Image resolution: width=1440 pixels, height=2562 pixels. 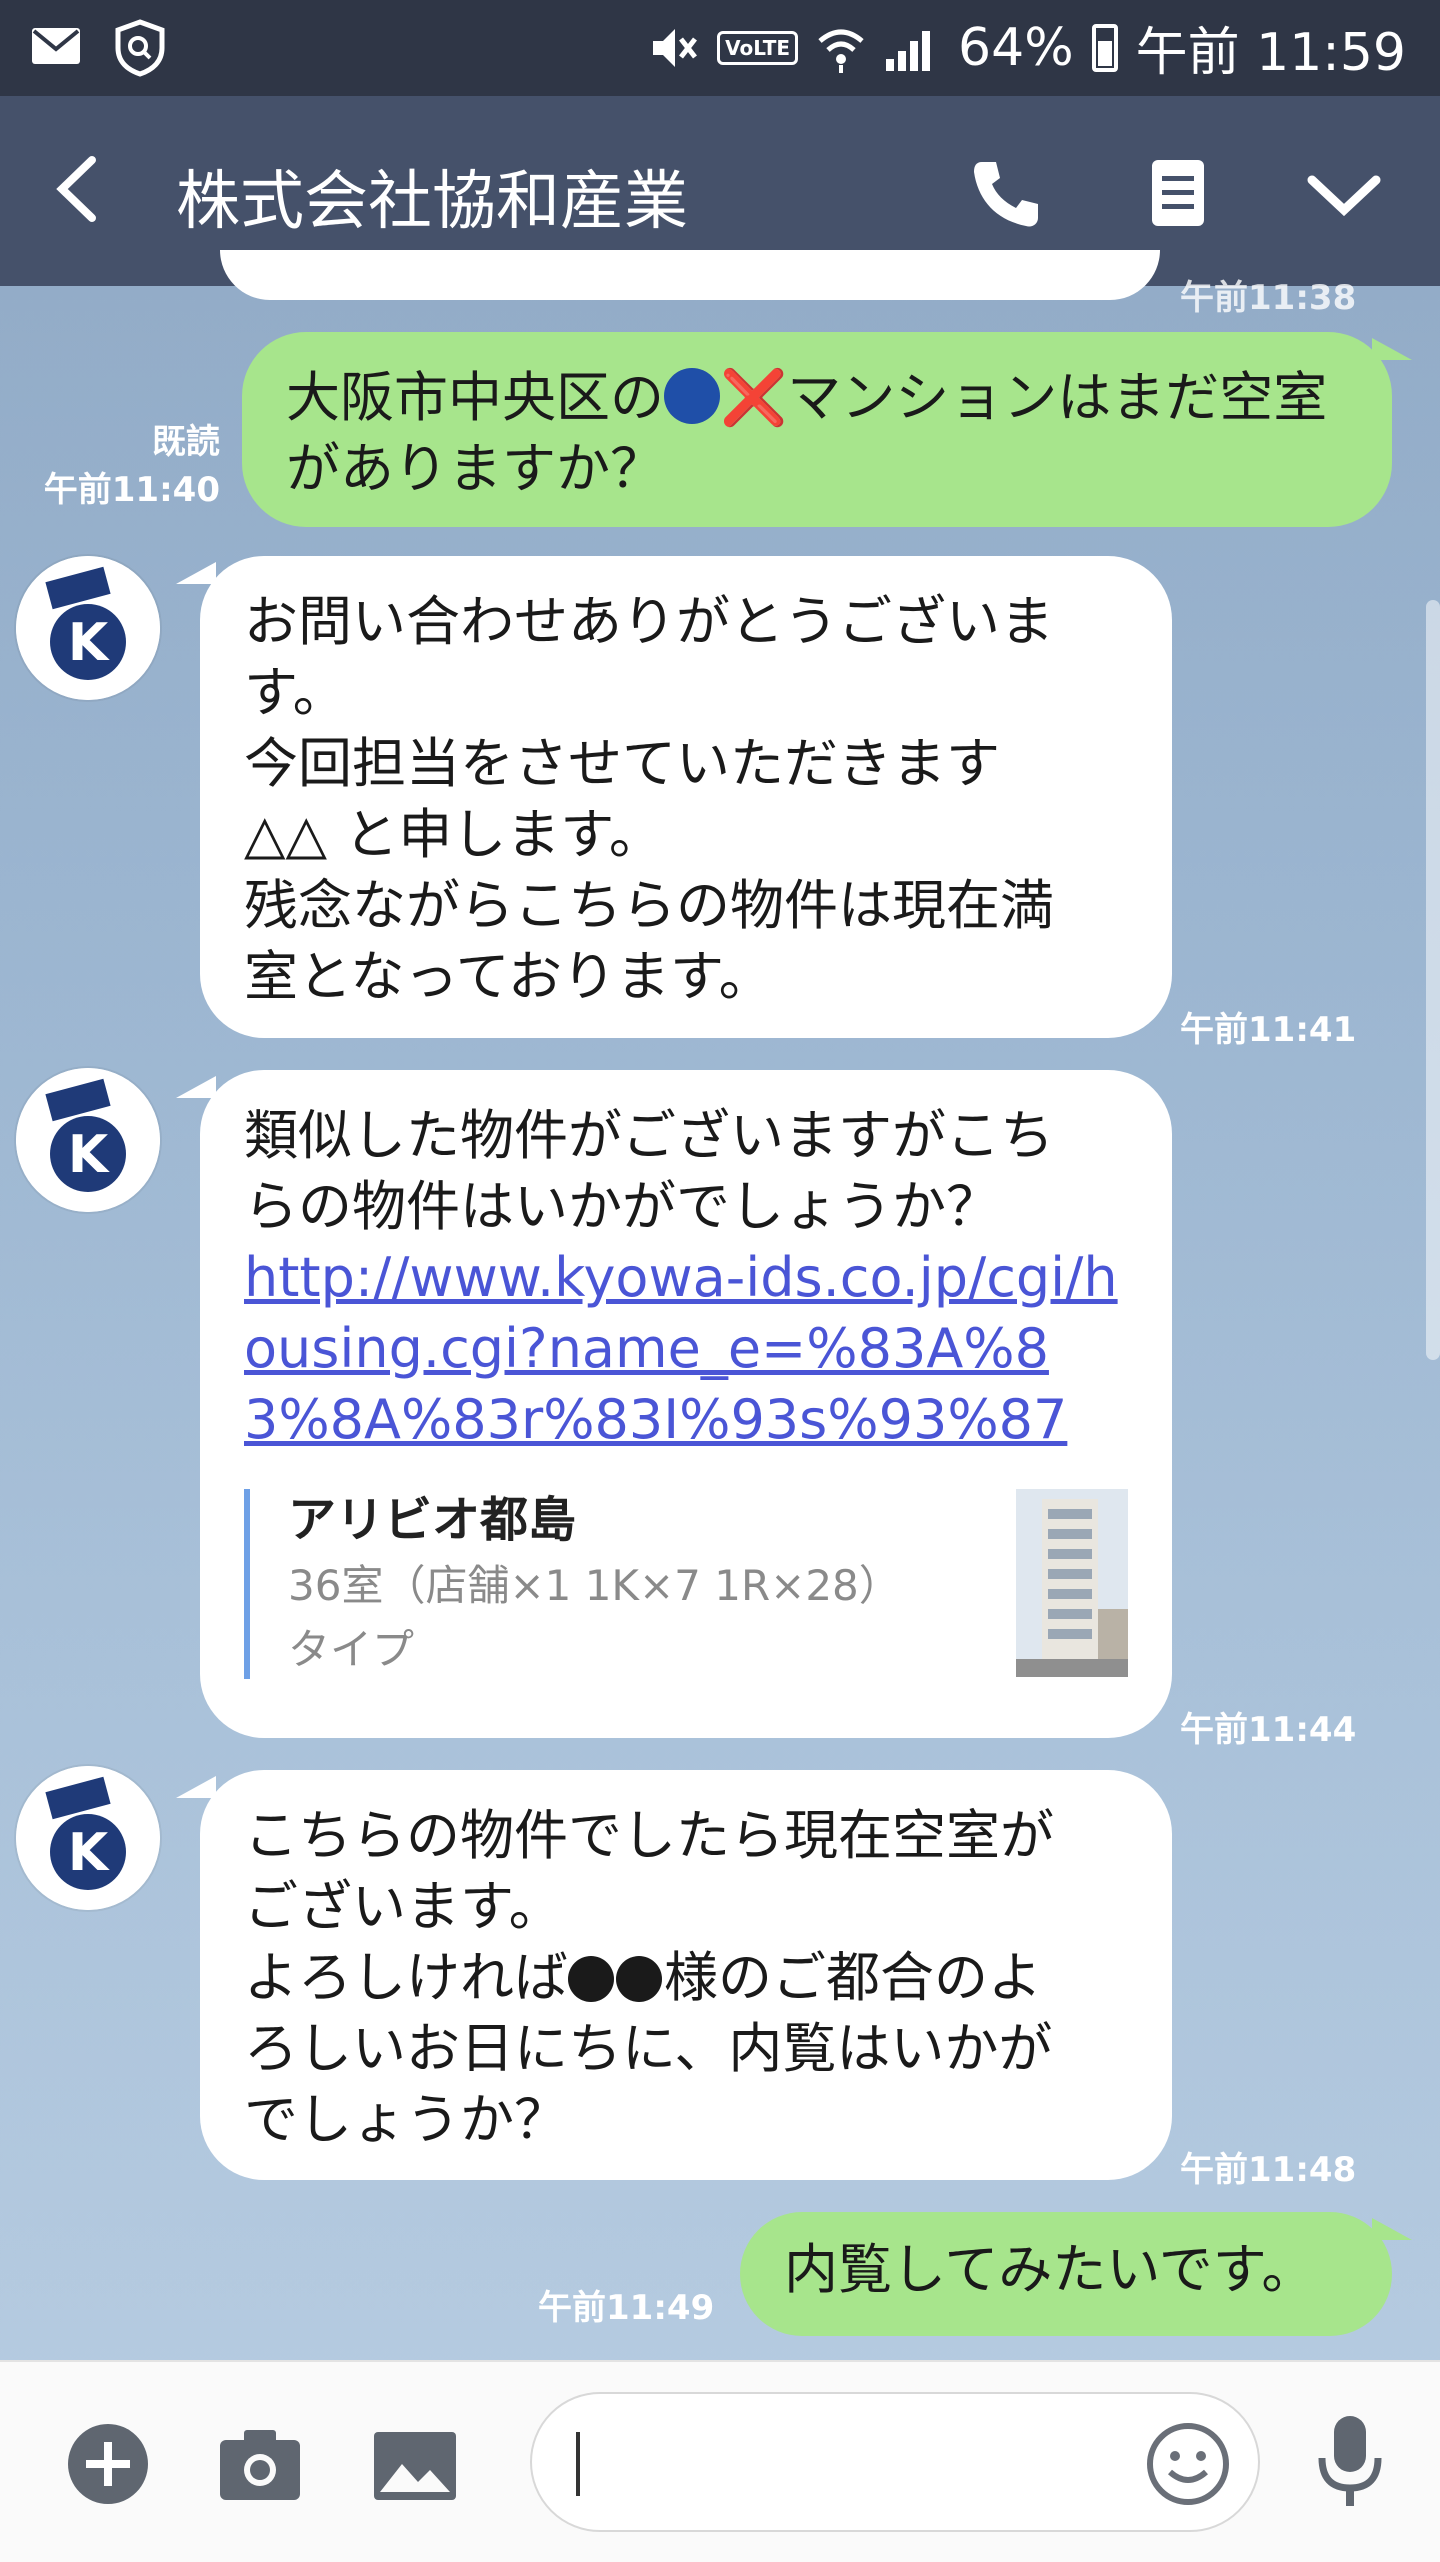 What do you see at coordinates (508, 976) in the screenshot?
I see `message-line: 室となっております。` at bounding box center [508, 976].